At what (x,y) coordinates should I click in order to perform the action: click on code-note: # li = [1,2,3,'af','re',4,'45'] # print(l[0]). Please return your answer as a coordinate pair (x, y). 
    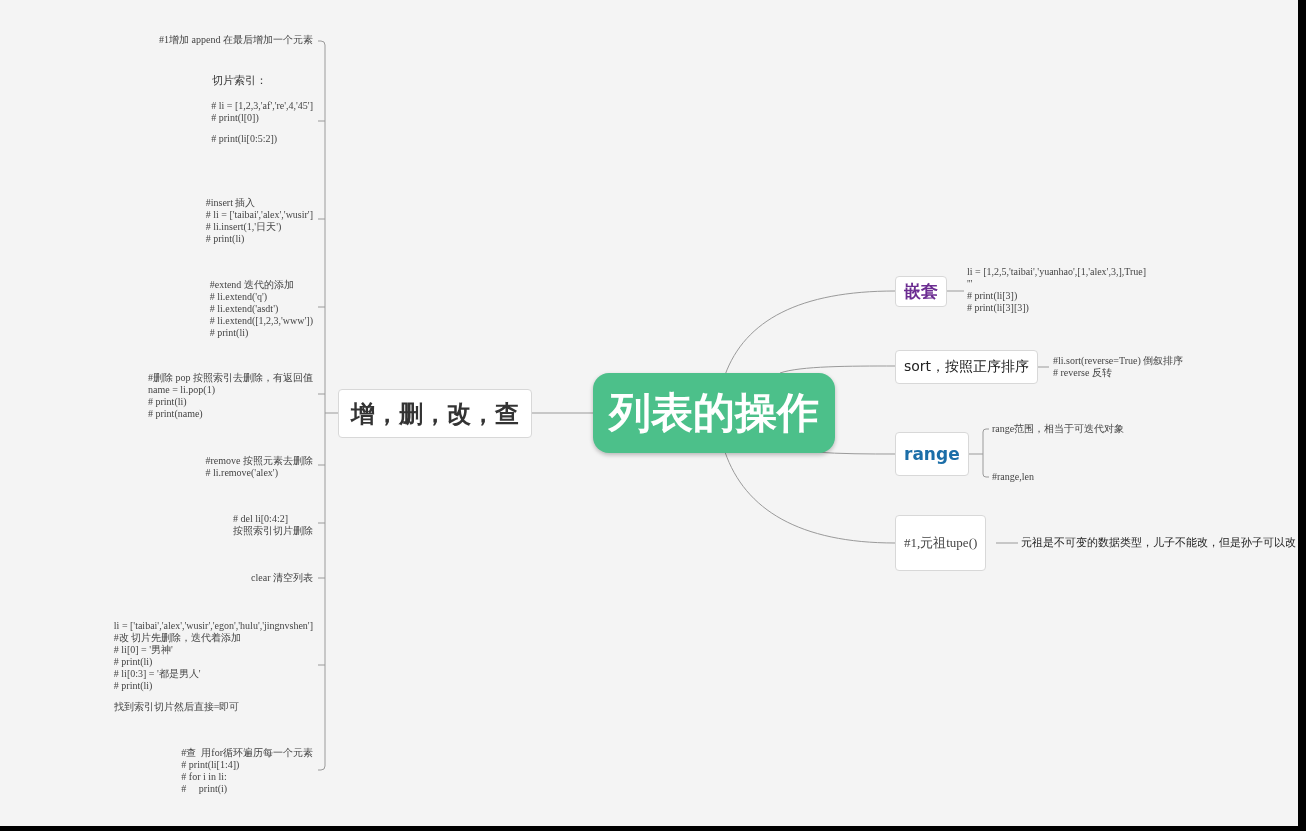
    Looking at the image, I should click on (262, 112).